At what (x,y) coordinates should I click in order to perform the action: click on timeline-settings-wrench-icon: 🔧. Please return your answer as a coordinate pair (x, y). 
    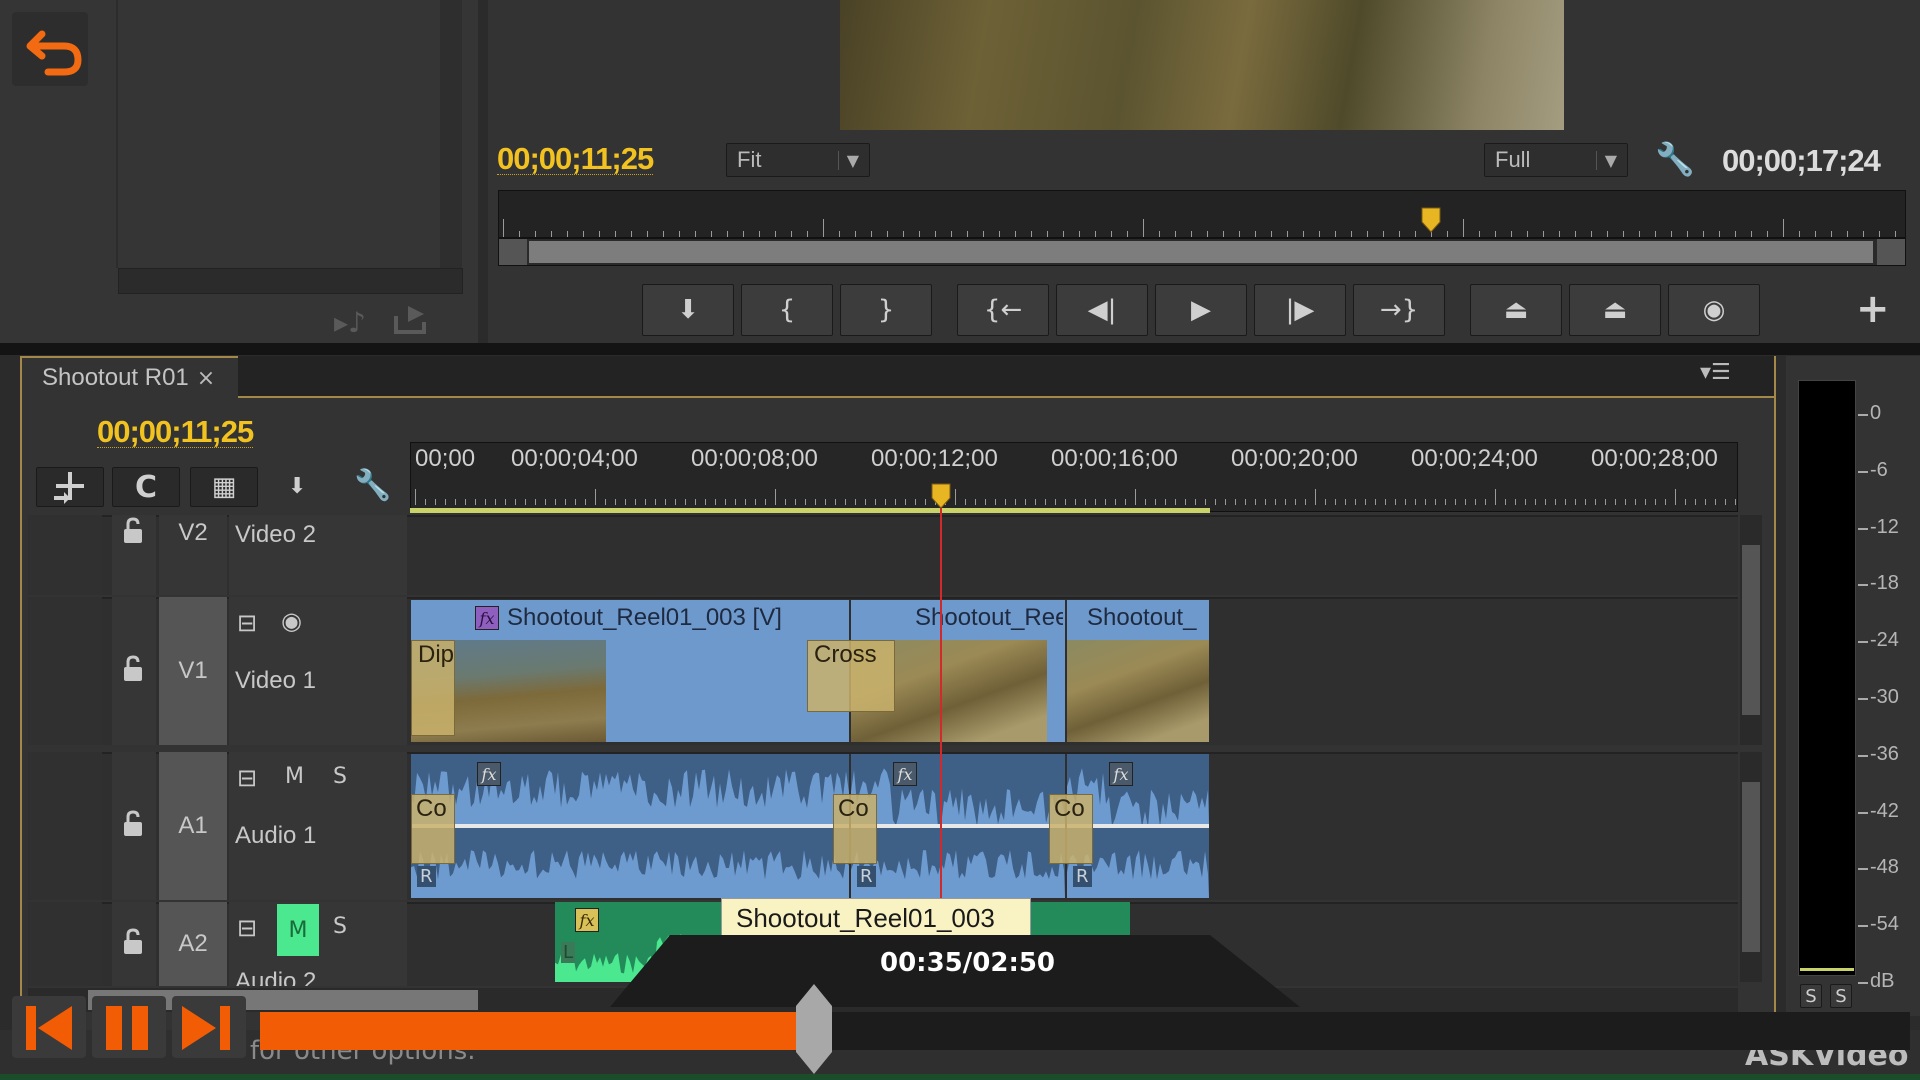
    Looking at the image, I should click on (372, 485).